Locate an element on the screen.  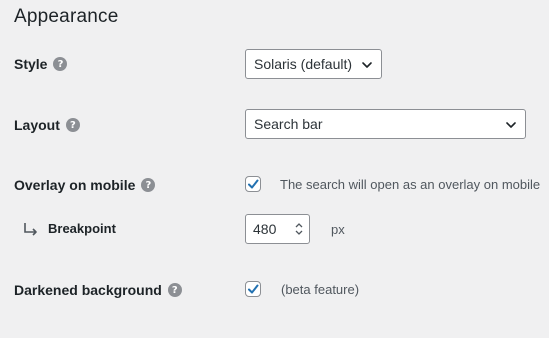
darkened-checkbox is located at coordinates (253, 289).